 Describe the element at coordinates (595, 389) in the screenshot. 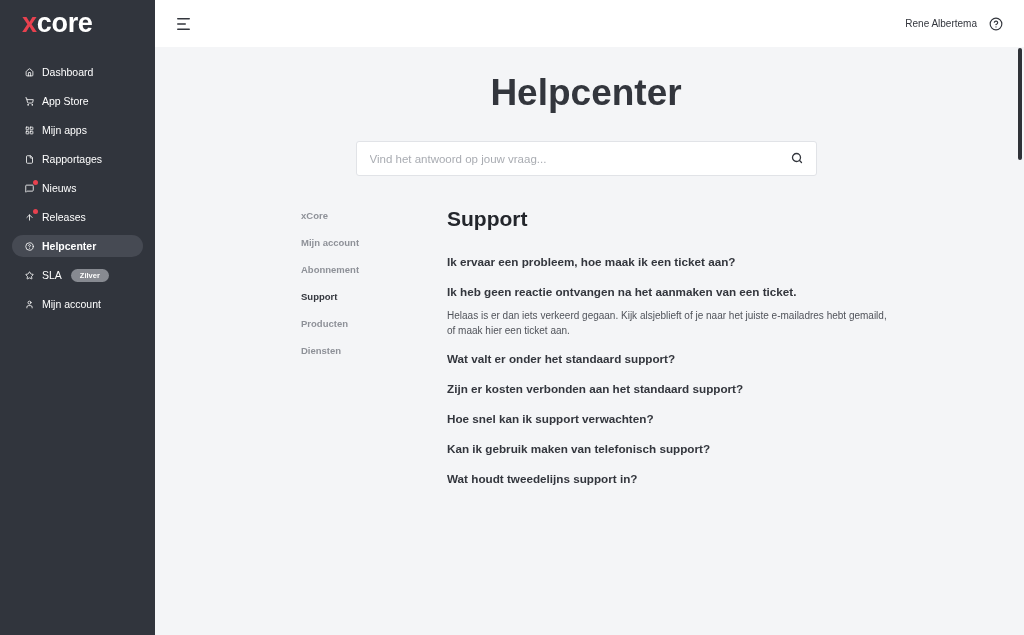

I see `faq-question: Zijn er kosten verbonden aan het standaard support?` at that location.